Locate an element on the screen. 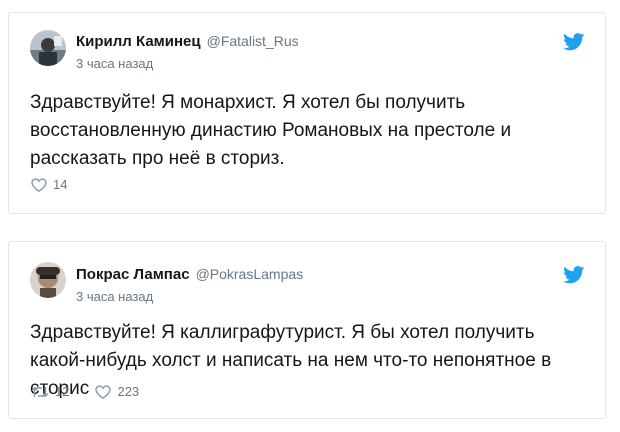 Image resolution: width=620 pixels, height=432 pixels. user-handle: @Fatalist_Rus is located at coordinates (253, 41).